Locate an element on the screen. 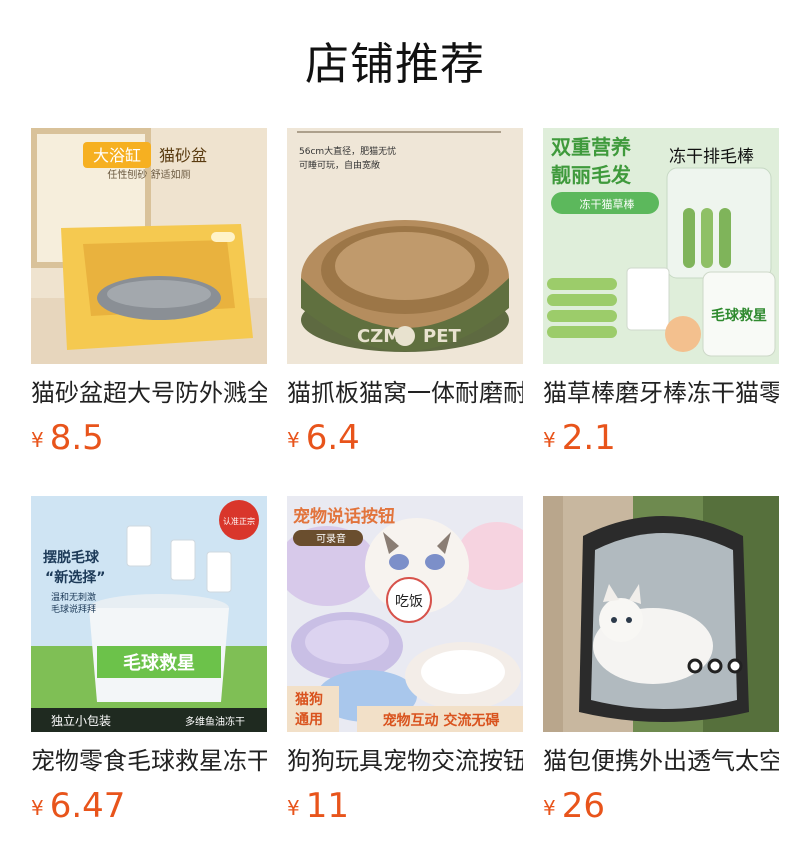  product-price: ¥11 is located at coordinates (318, 806).